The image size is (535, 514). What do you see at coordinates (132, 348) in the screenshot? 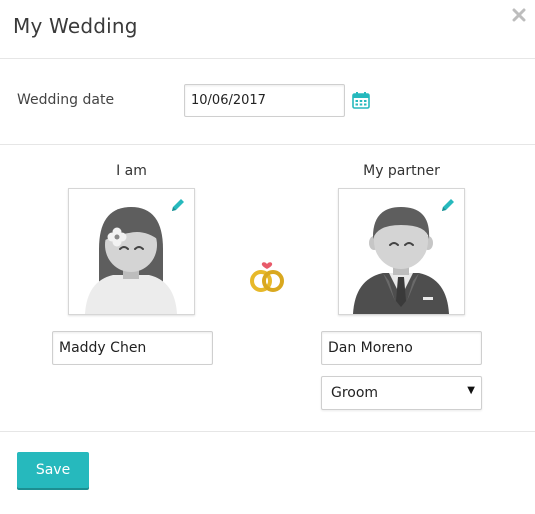
I see `my-name-input` at bounding box center [132, 348].